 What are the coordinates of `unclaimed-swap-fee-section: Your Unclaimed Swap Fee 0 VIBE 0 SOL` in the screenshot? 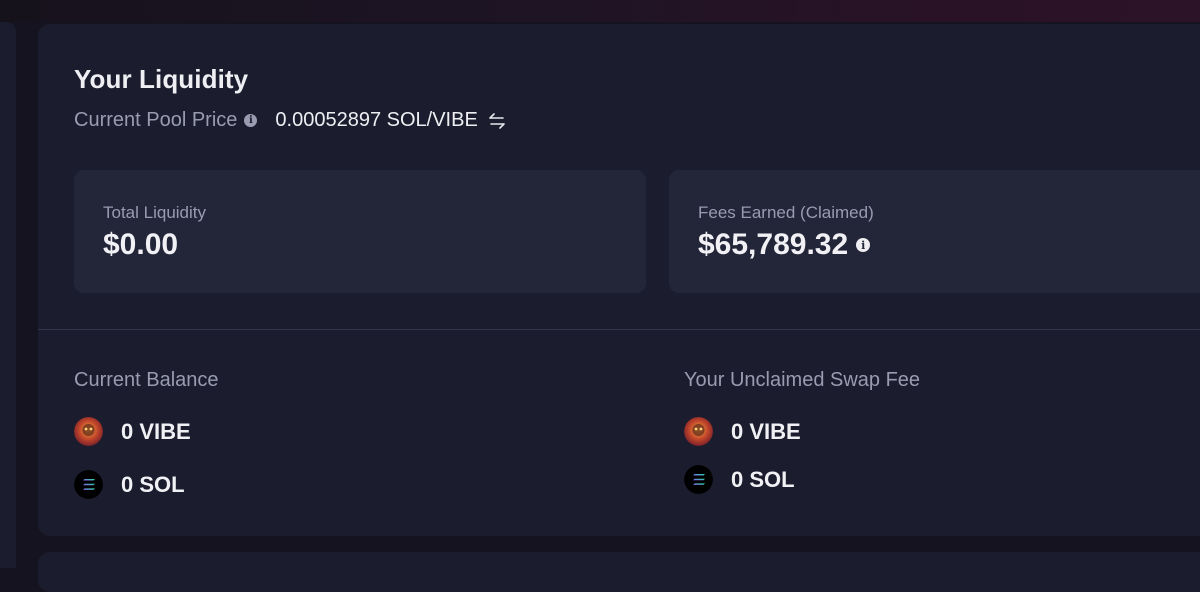 It's located at (802, 431).